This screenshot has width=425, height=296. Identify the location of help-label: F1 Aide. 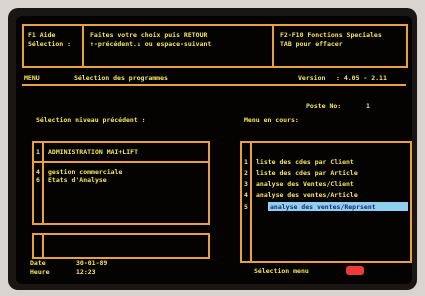
(42, 35).